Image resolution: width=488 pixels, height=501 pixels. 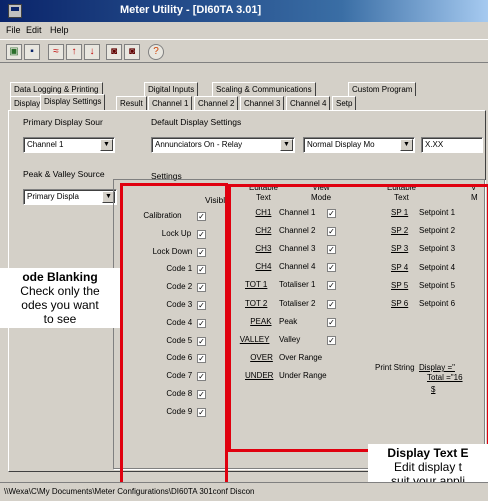 What do you see at coordinates (34, 30) in the screenshot?
I see `menu-edit: Edit` at bounding box center [34, 30].